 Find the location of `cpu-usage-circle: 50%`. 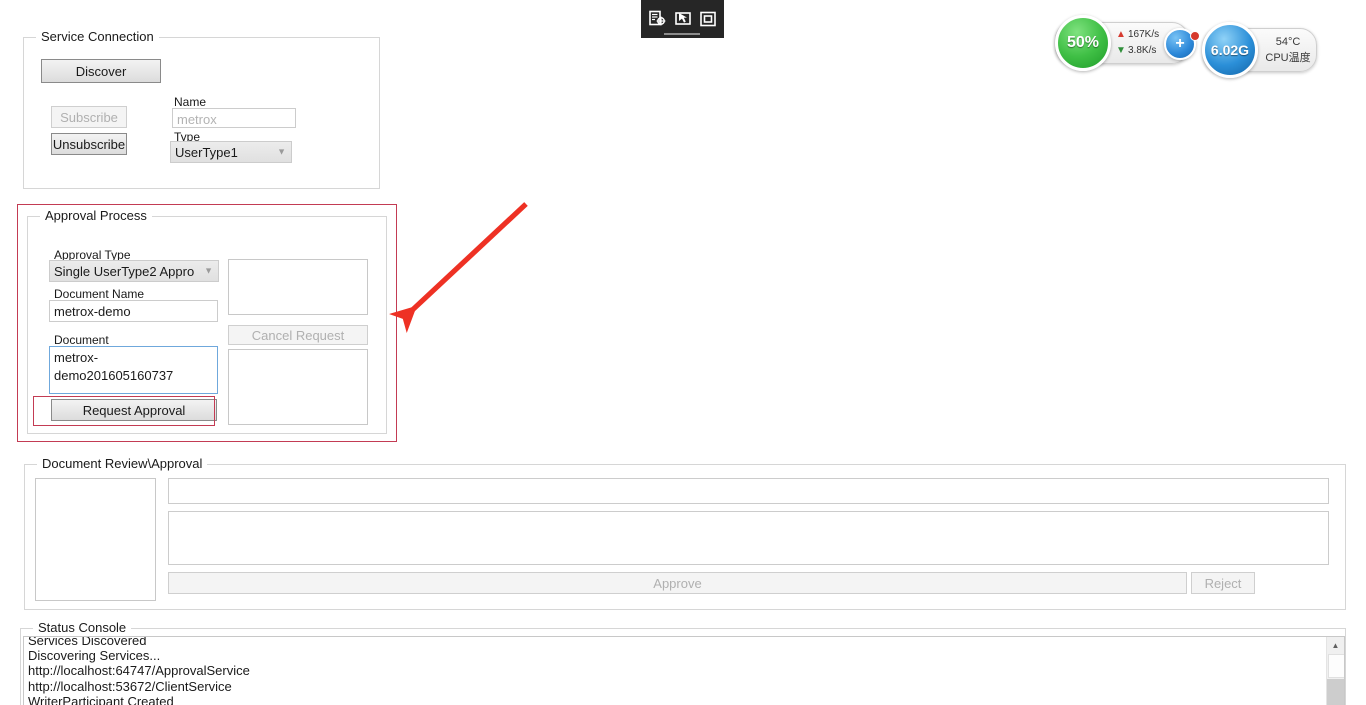

cpu-usage-circle: 50% is located at coordinates (1083, 43).